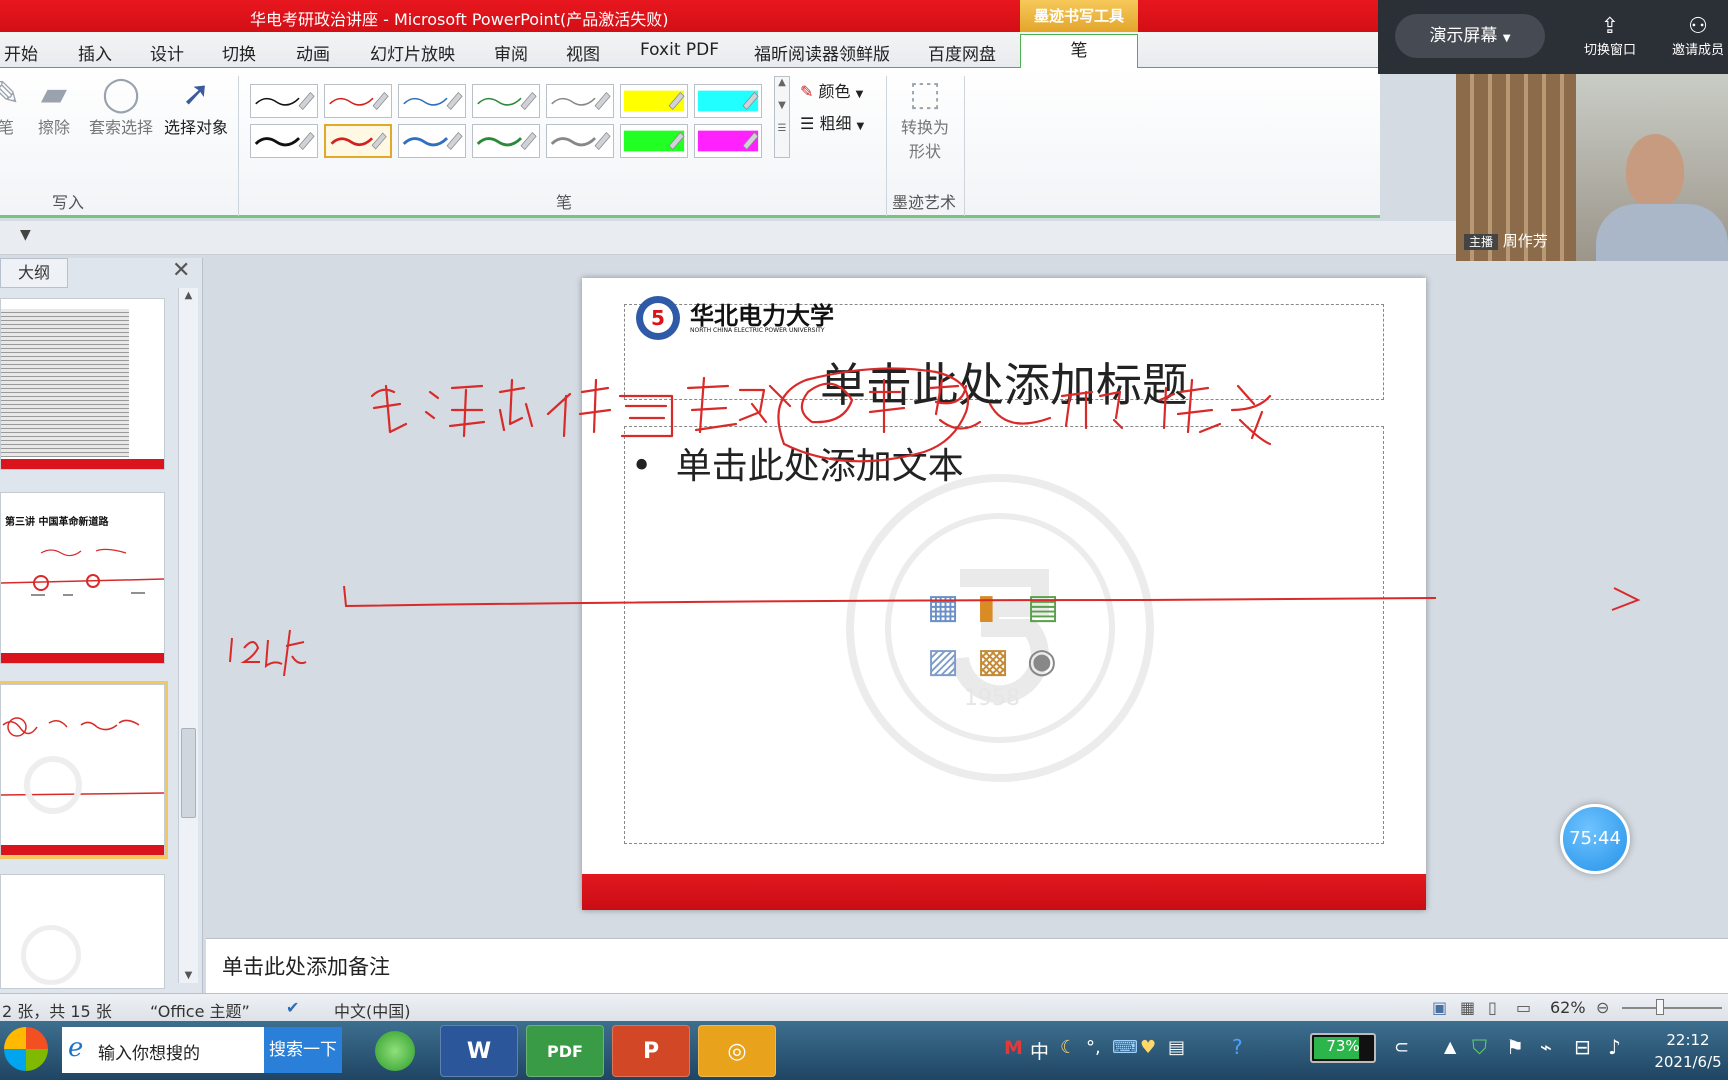 The image size is (1728, 1080). Describe the element at coordinates (372, 1010) in the screenshot. I see `language: 中文(中国)` at that location.